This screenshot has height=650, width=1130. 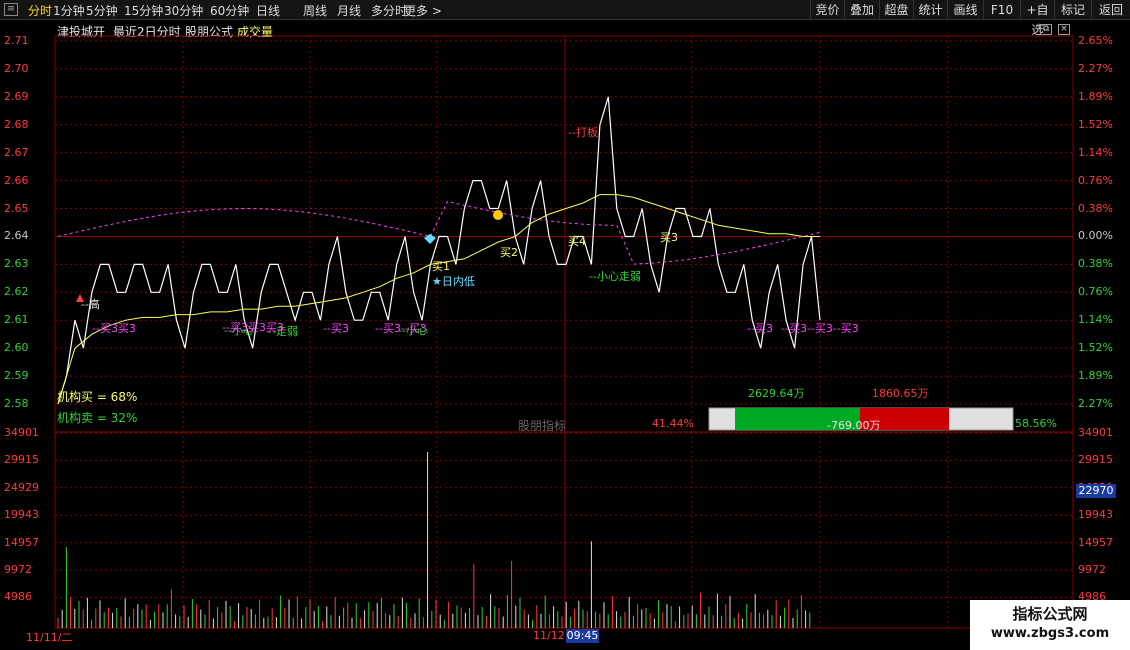 I want to click on signal-careful-weak: --小心走弱, so click(x=615, y=276).